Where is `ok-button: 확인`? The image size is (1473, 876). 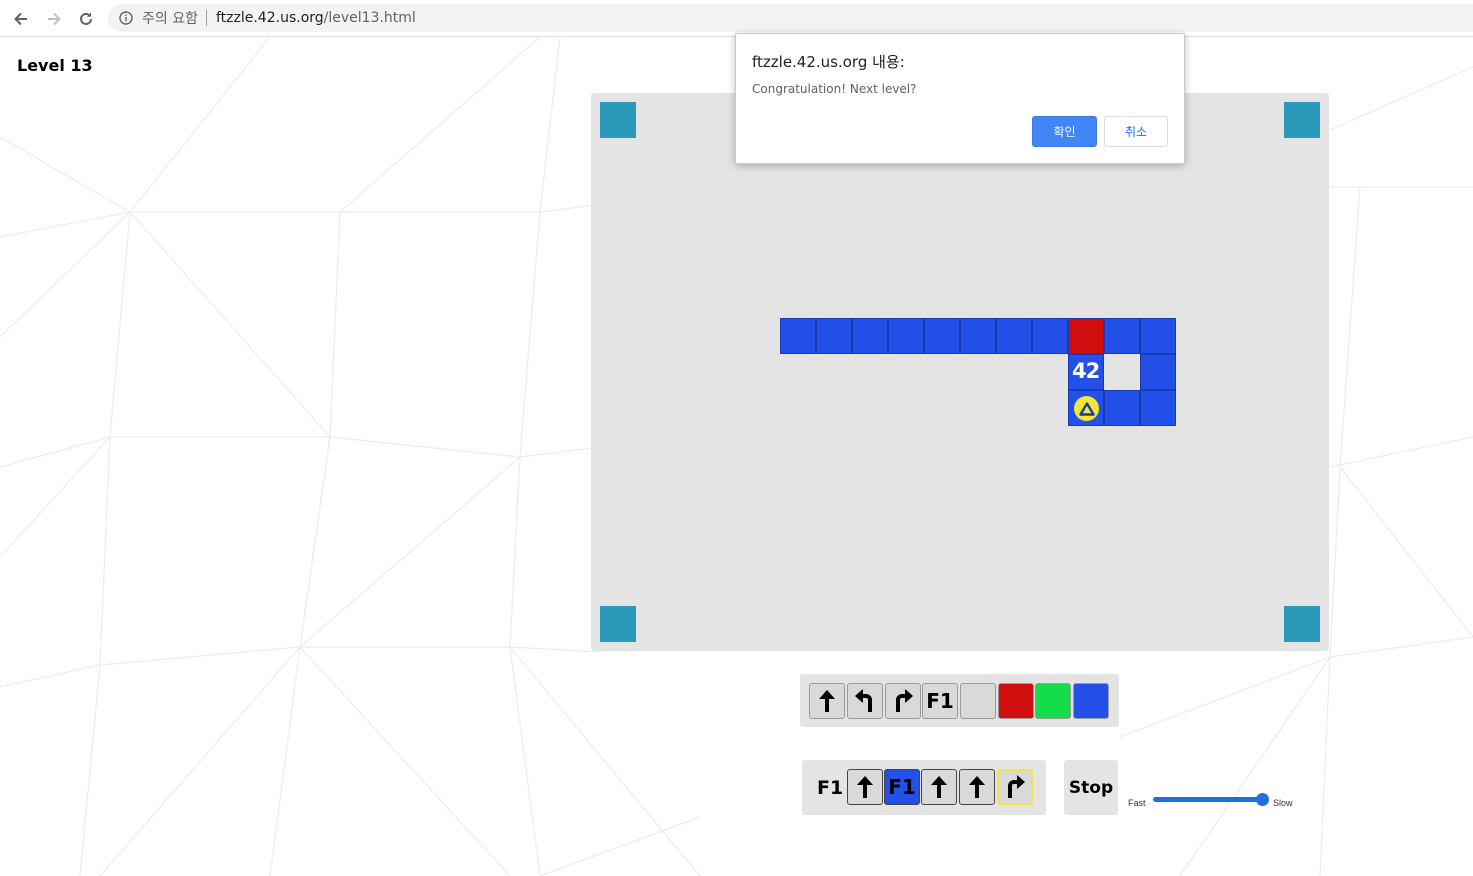
ok-button: 확인 is located at coordinates (1064, 131).